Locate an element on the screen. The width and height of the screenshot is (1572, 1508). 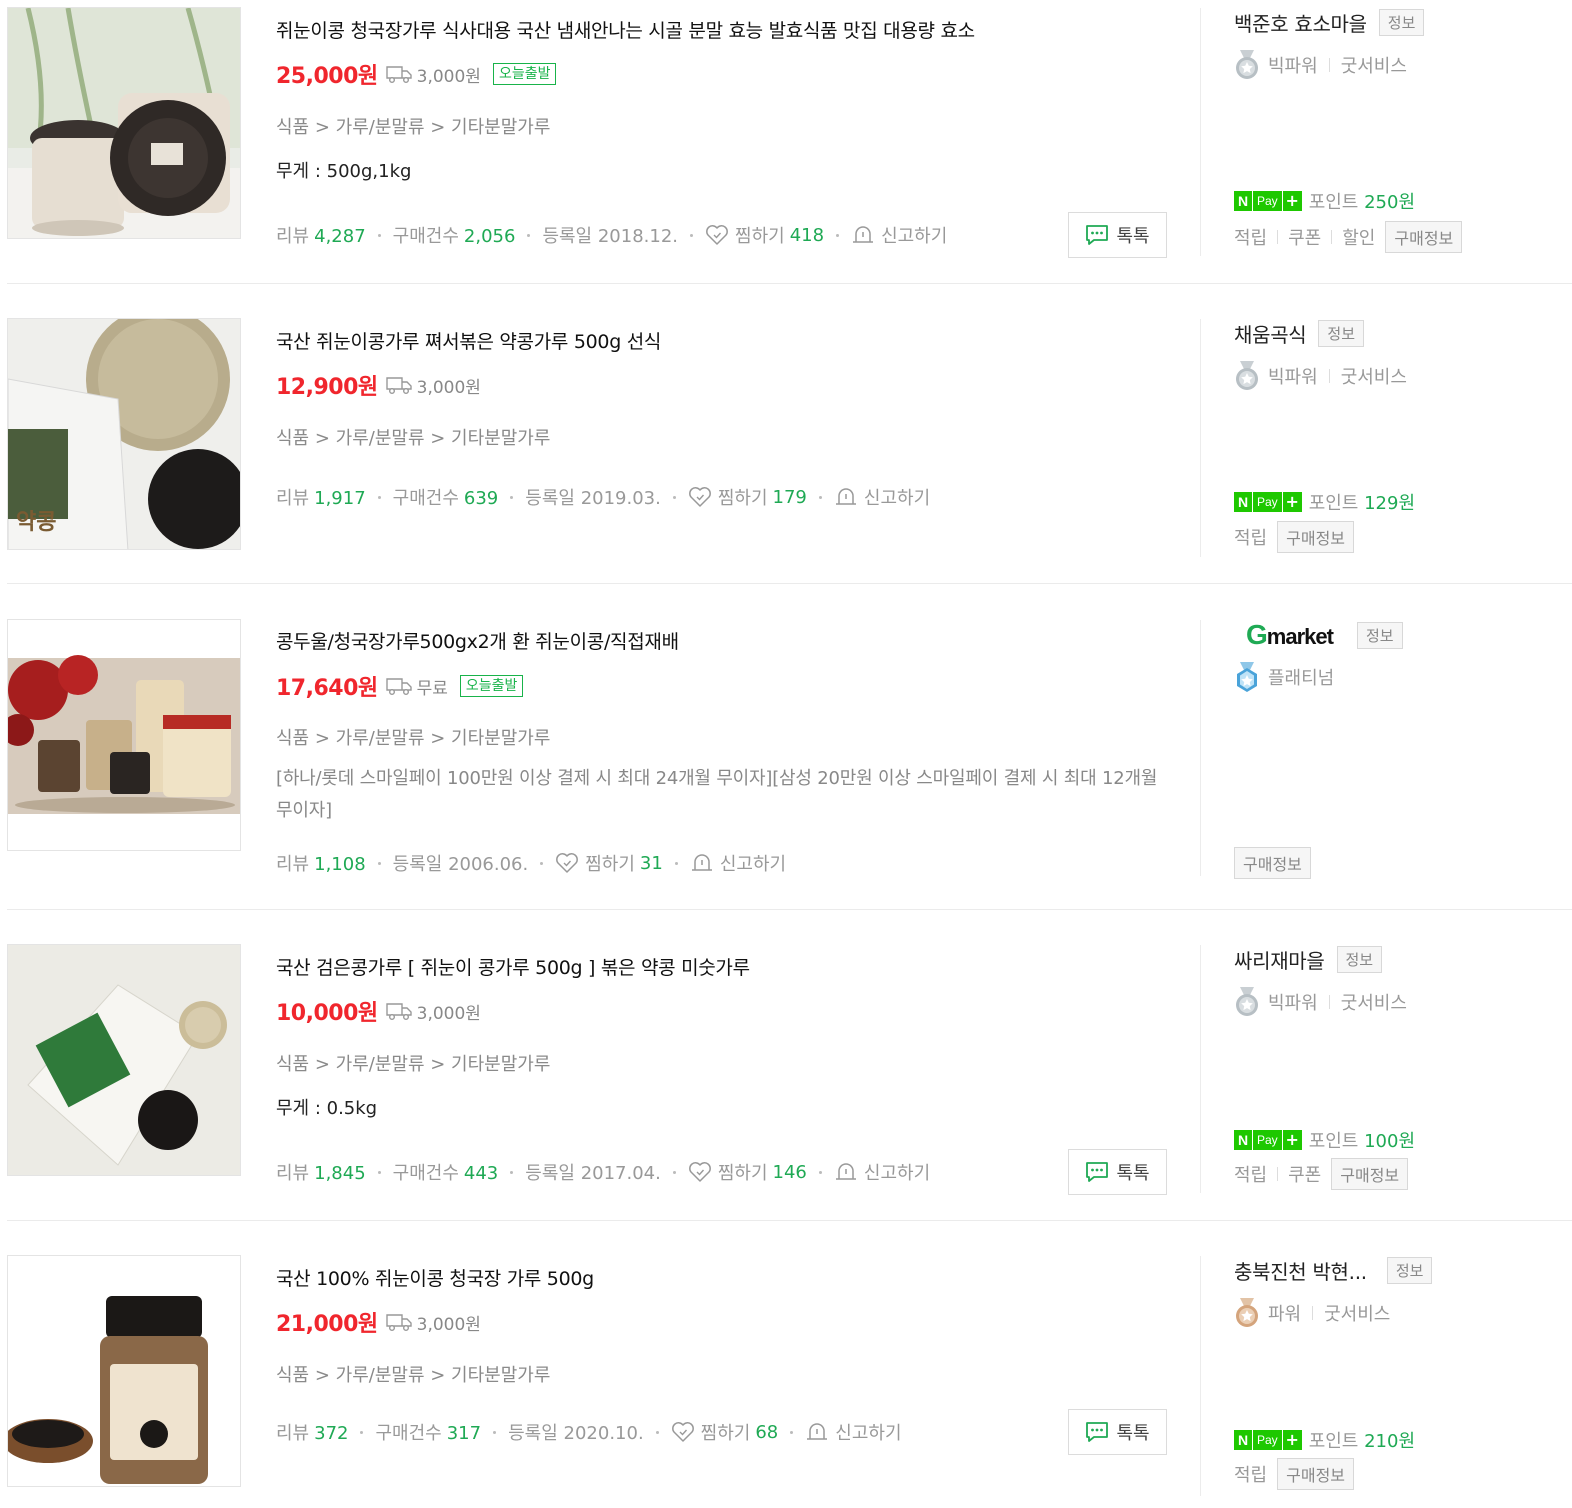
review-link: 리뷰 1,108 is located at coordinates (321, 863).